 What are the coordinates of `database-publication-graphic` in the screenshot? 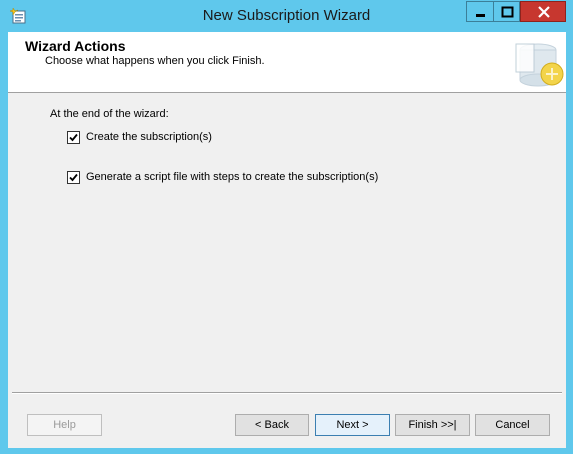 It's located at (537, 63).